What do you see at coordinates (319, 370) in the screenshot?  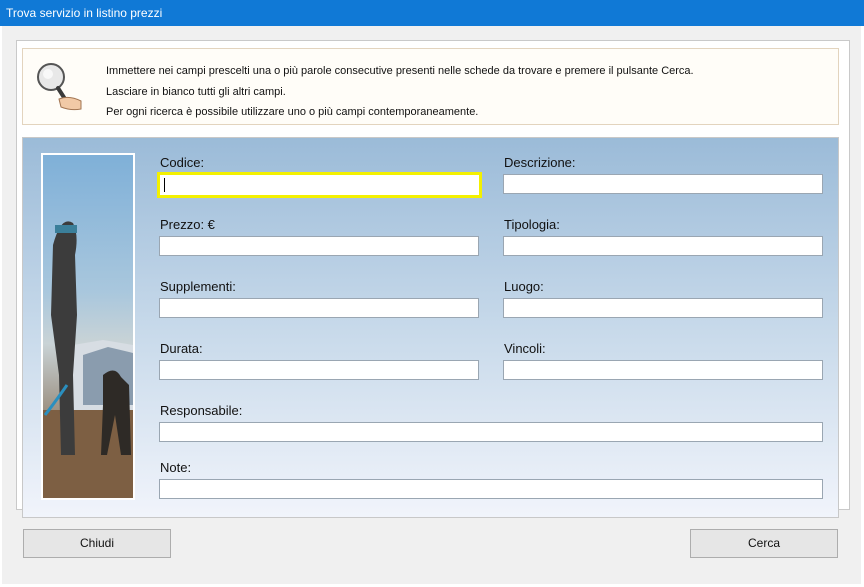 I see `durata-input` at bounding box center [319, 370].